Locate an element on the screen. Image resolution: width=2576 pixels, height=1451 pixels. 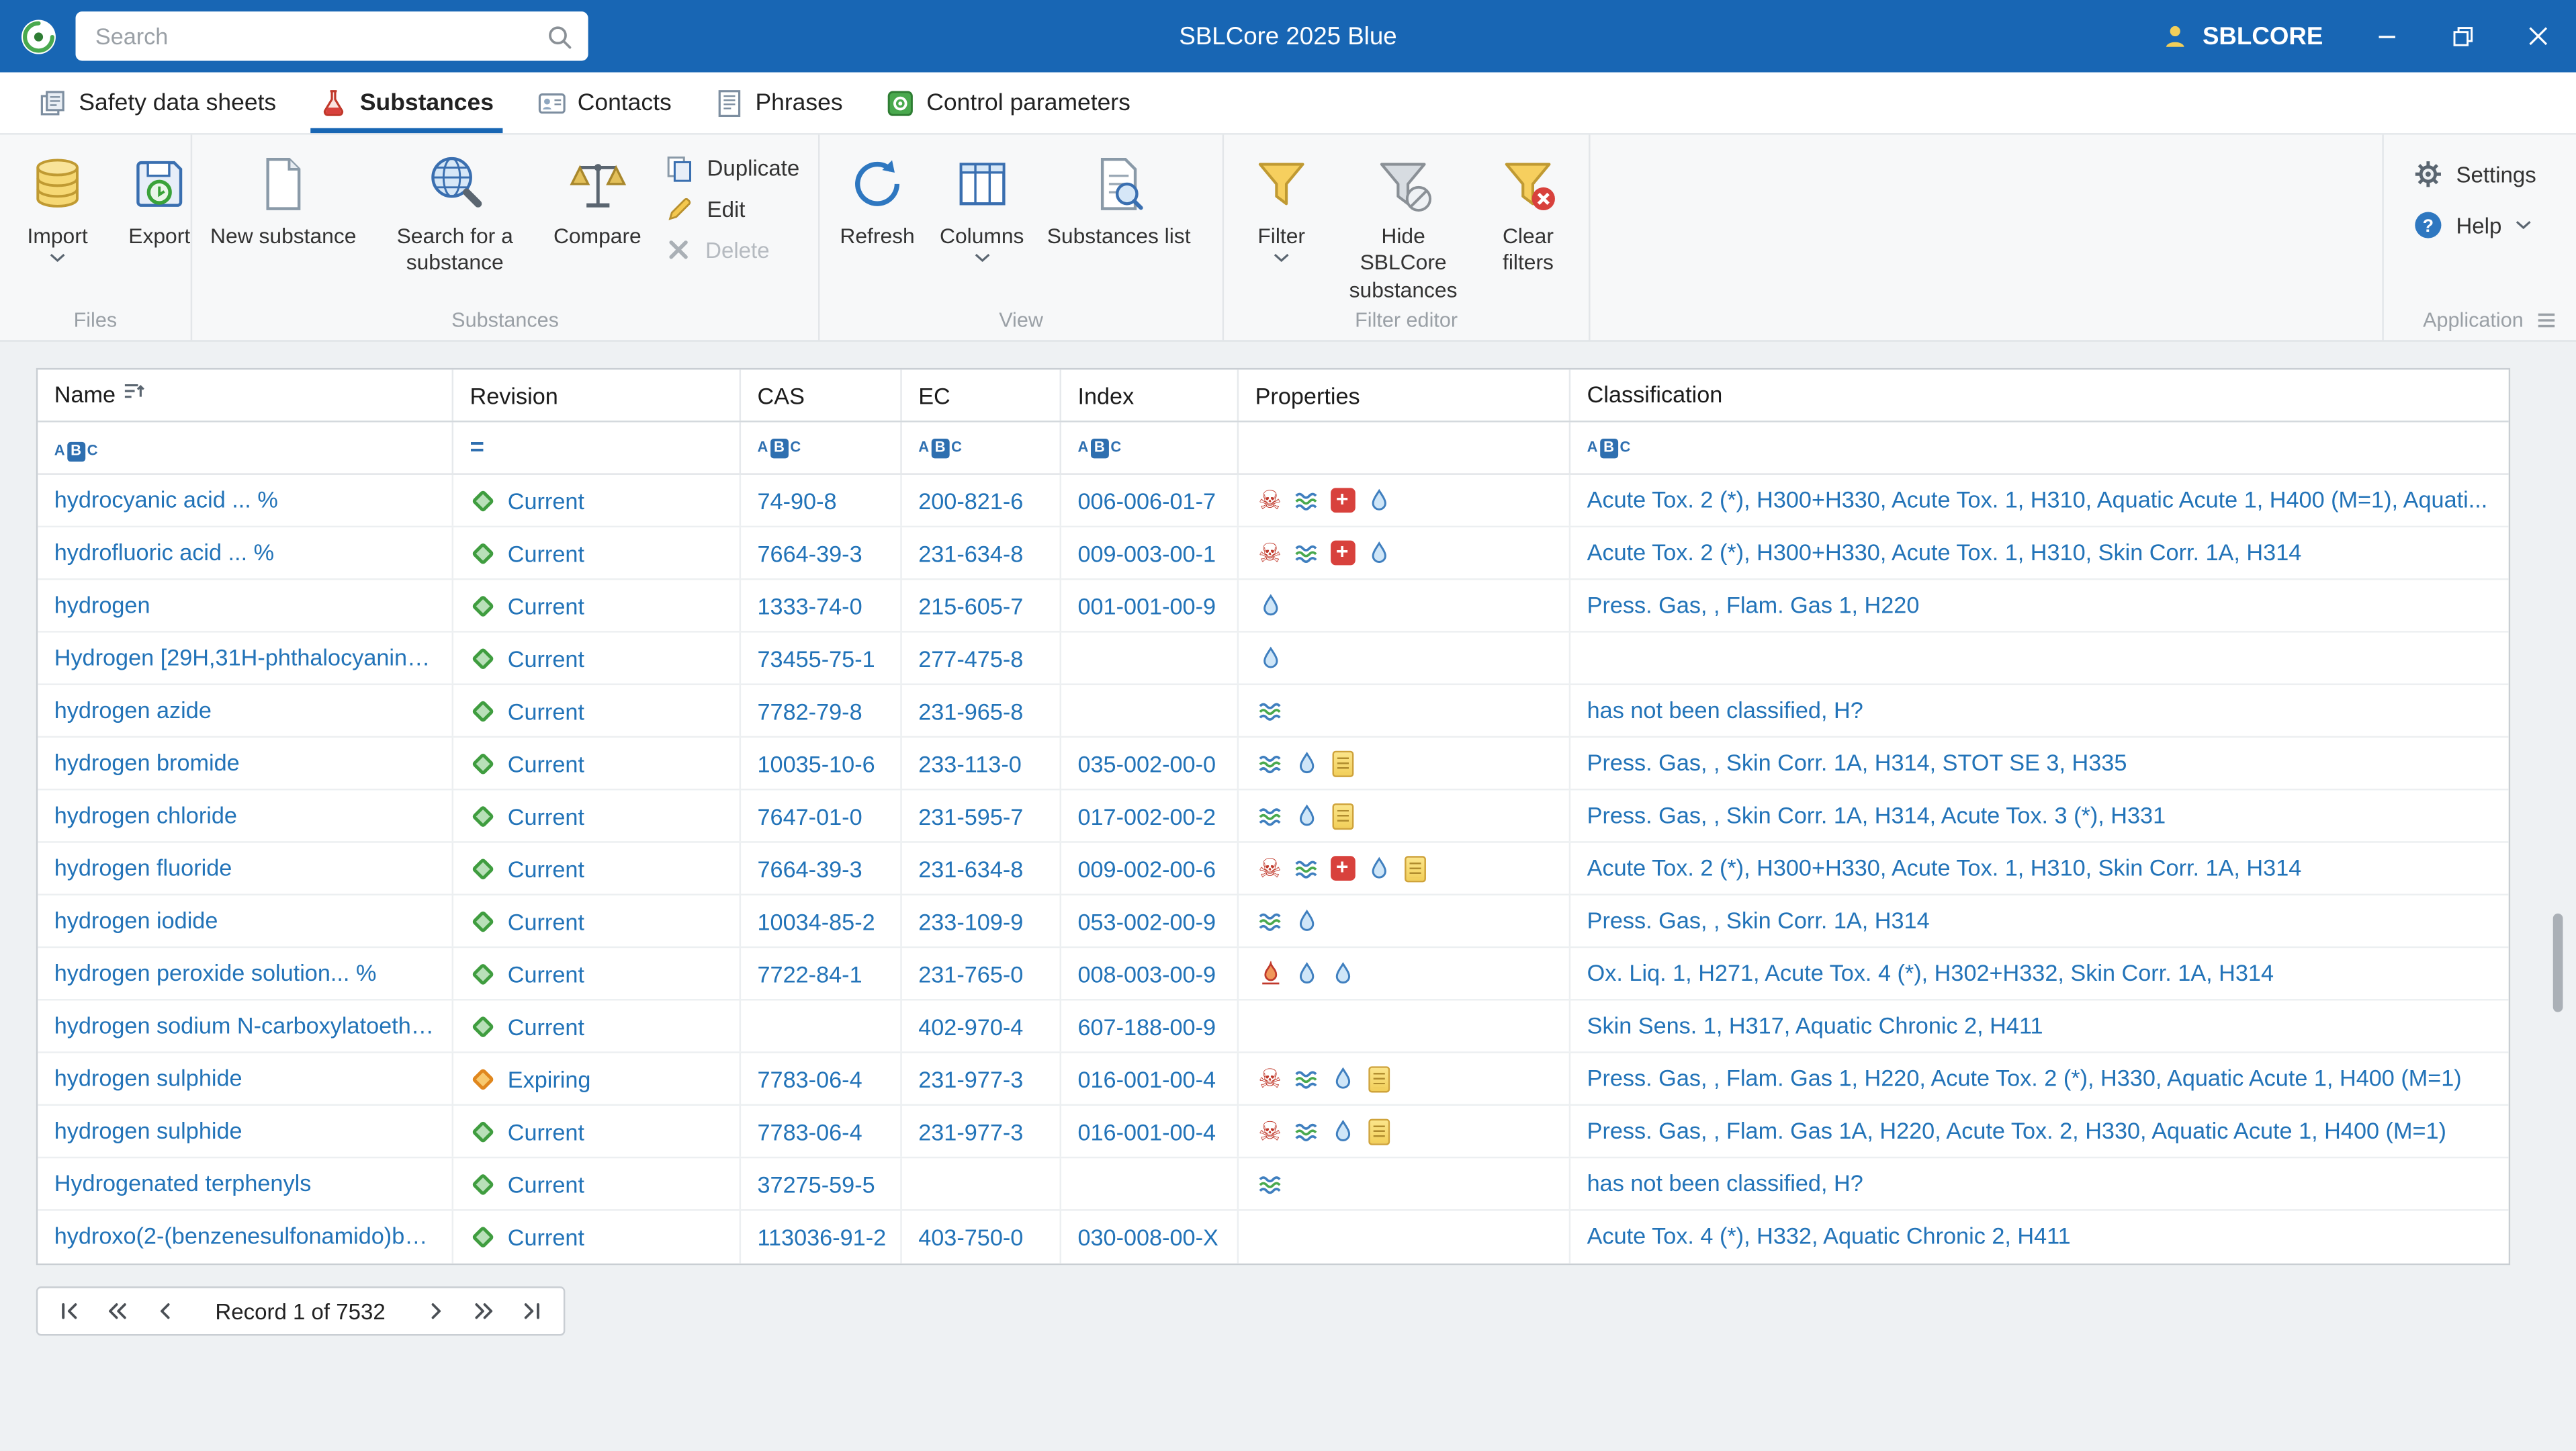
global-search-box is located at coordinates (331, 36).